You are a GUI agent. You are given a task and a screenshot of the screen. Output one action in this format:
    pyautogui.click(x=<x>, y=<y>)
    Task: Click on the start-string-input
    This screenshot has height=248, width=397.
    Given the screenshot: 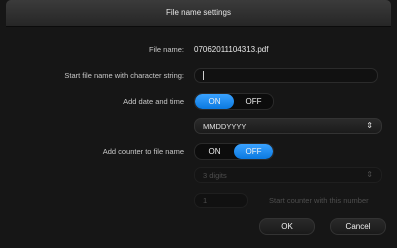 What is the action you would take?
    pyautogui.click(x=286, y=75)
    